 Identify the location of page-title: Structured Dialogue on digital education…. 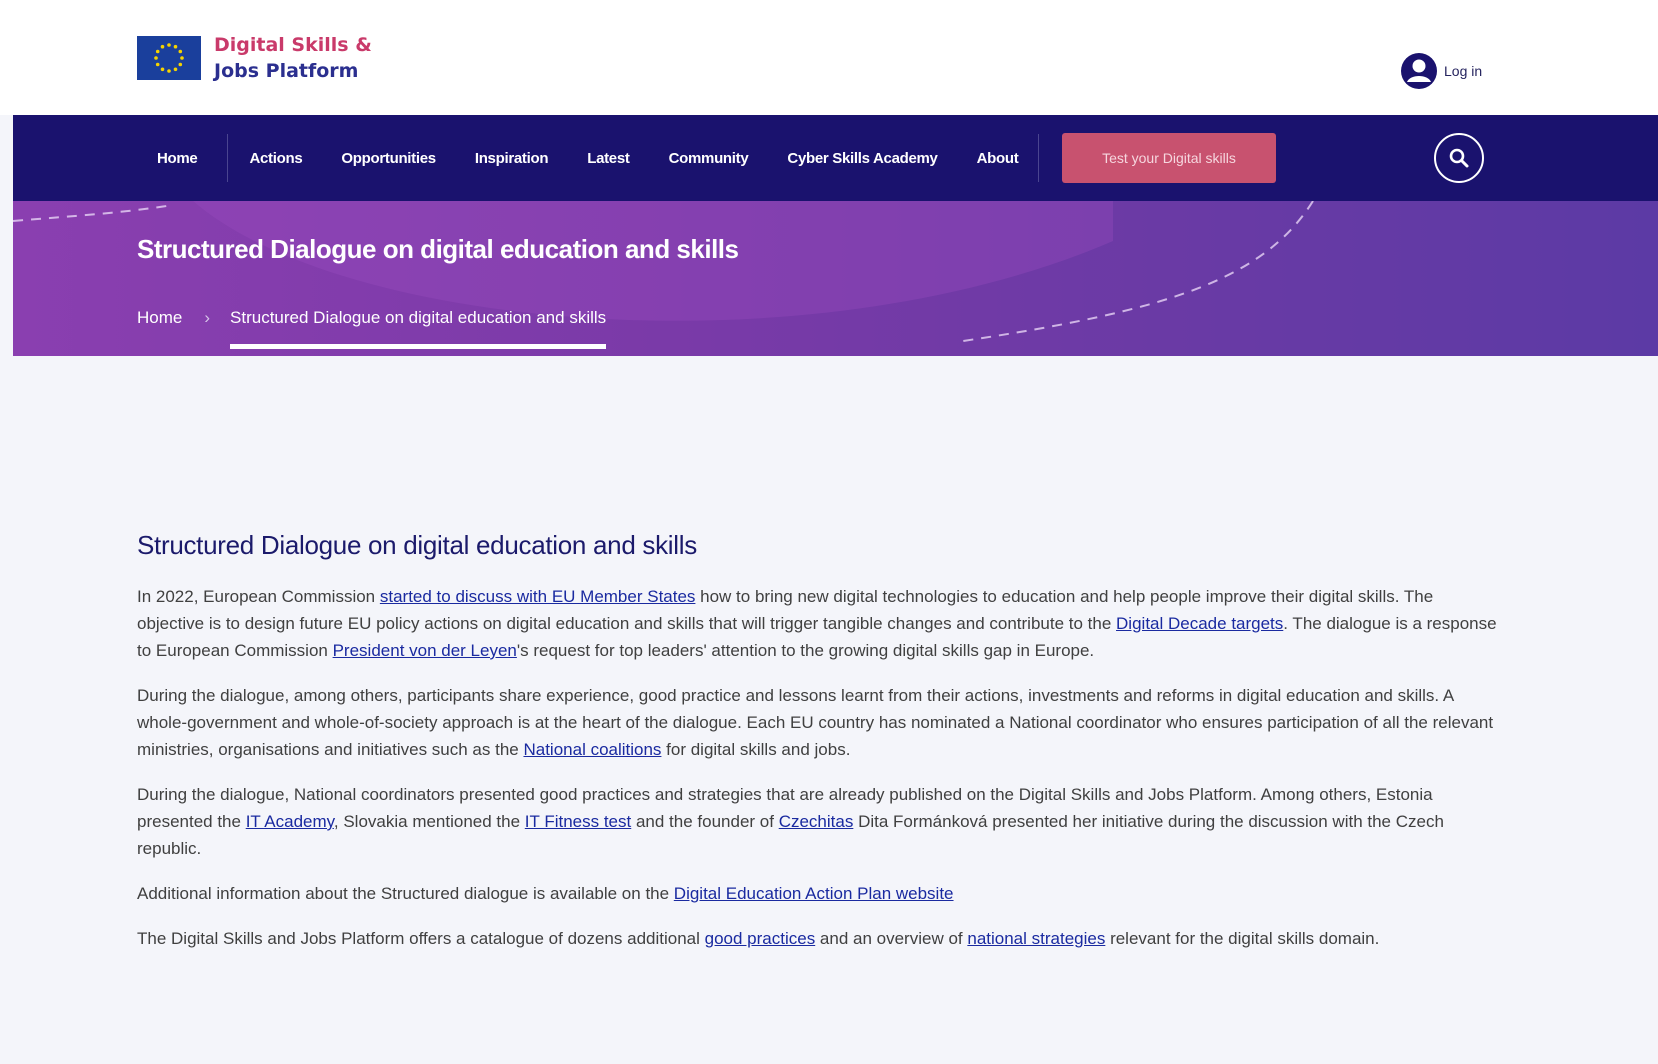
(438, 249).